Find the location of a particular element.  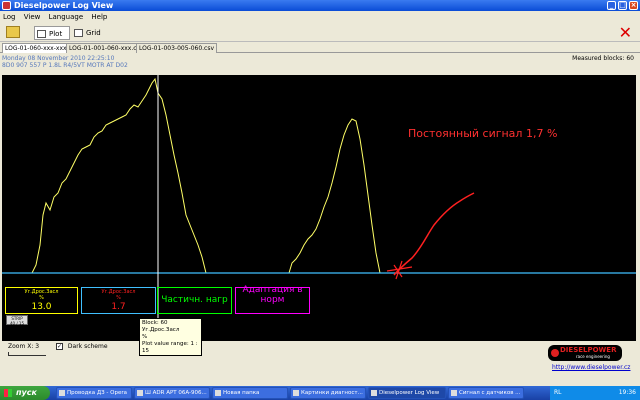

menu-log: Log is located at coordinates (9, 17).